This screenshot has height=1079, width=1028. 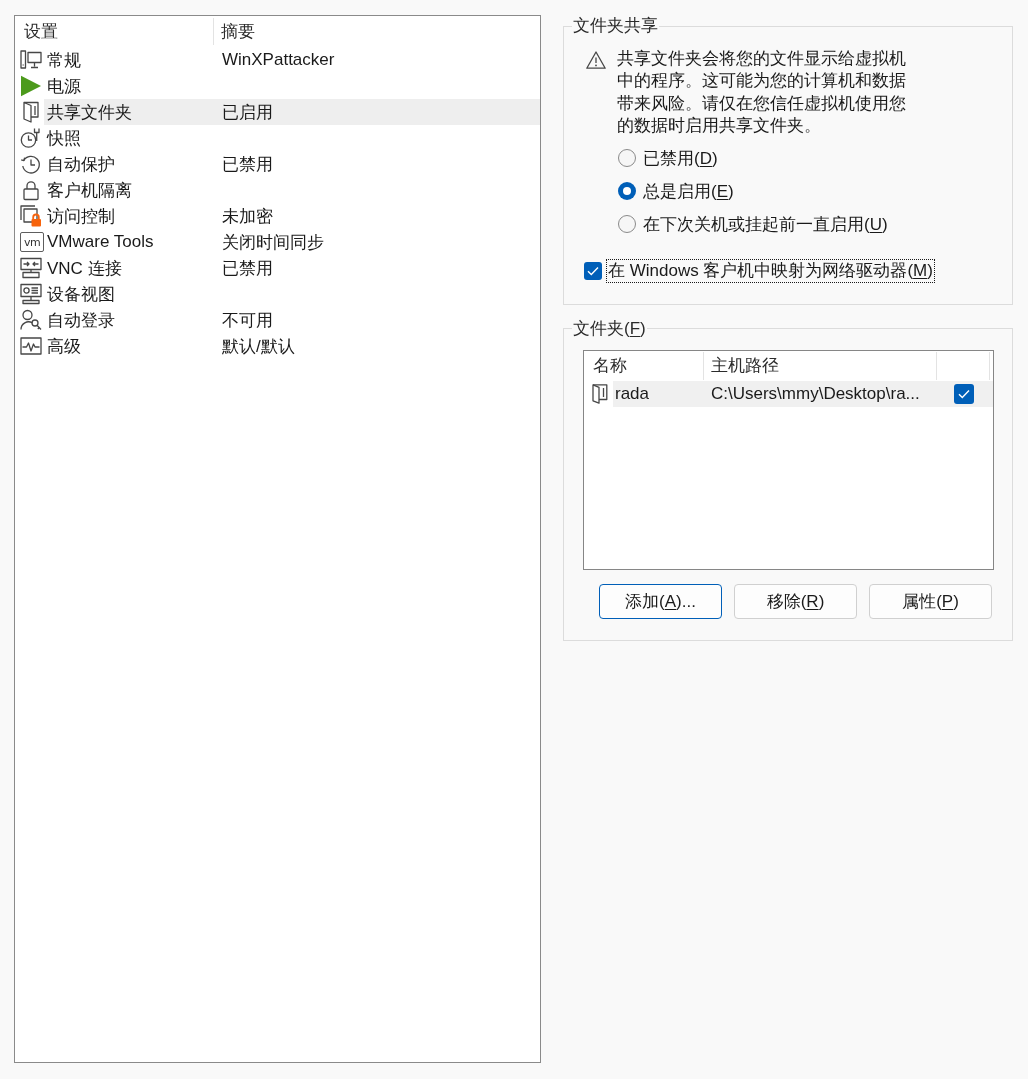 I want to click on remove-button: 移除(R), so click(x=795, y=601).